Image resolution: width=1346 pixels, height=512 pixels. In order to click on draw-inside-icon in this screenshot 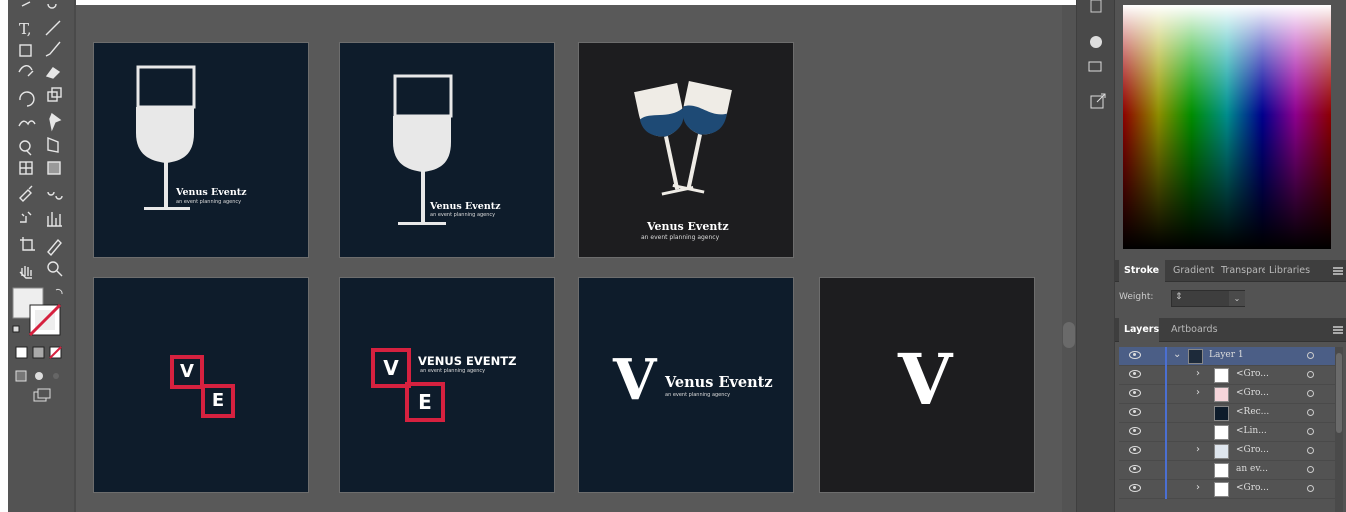, I will do `click(56, 376)`.